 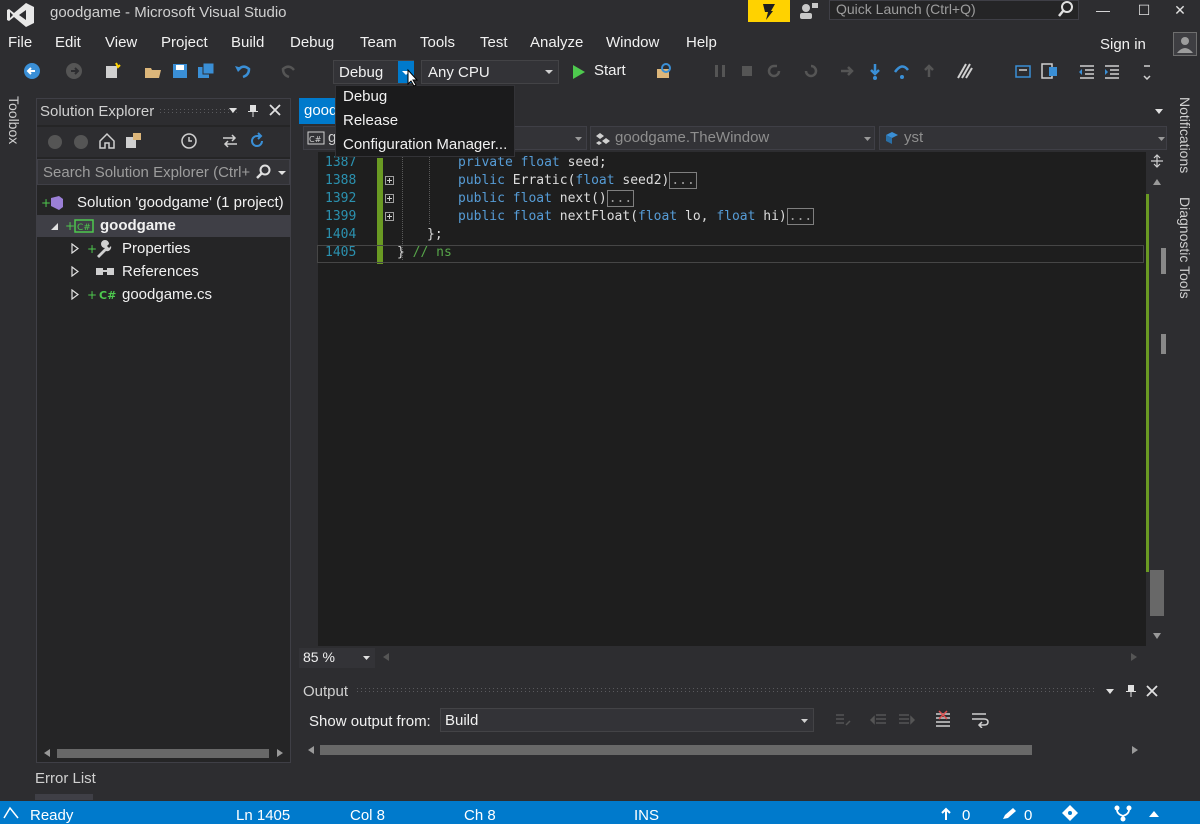 What do you see at coordinates (1157, 399) in the screenshot?
I see `editor-vertical-scrollbar` at bounding box center [1157, 399].